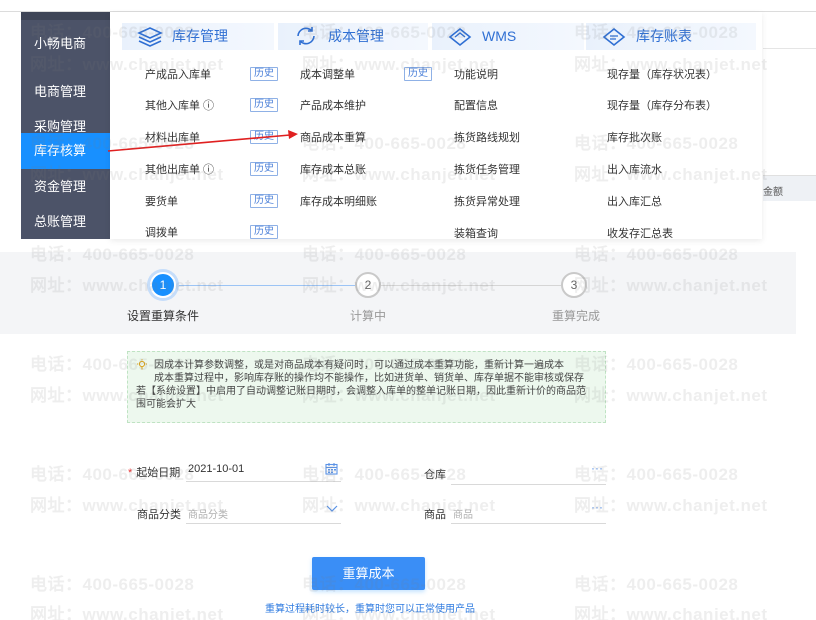  I want to click on ledger-icon, so click(614, 37).